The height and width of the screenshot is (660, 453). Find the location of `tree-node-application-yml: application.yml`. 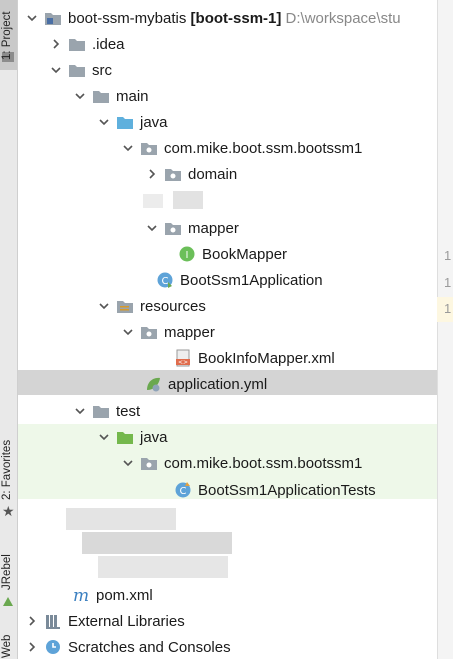

tree-node-application-yml: application.yml is located at coordinates (205, 384).